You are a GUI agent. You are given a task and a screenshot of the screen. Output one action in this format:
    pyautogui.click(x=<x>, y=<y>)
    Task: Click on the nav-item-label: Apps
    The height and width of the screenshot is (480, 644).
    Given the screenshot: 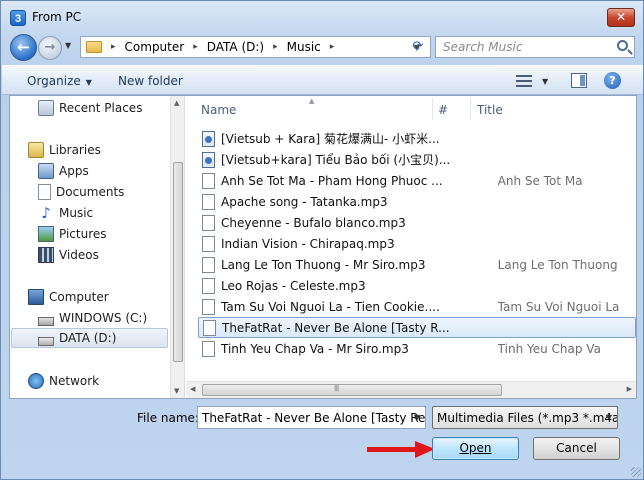 What is the action you would take?
    pyautogui.click(x=74, y=171)
    